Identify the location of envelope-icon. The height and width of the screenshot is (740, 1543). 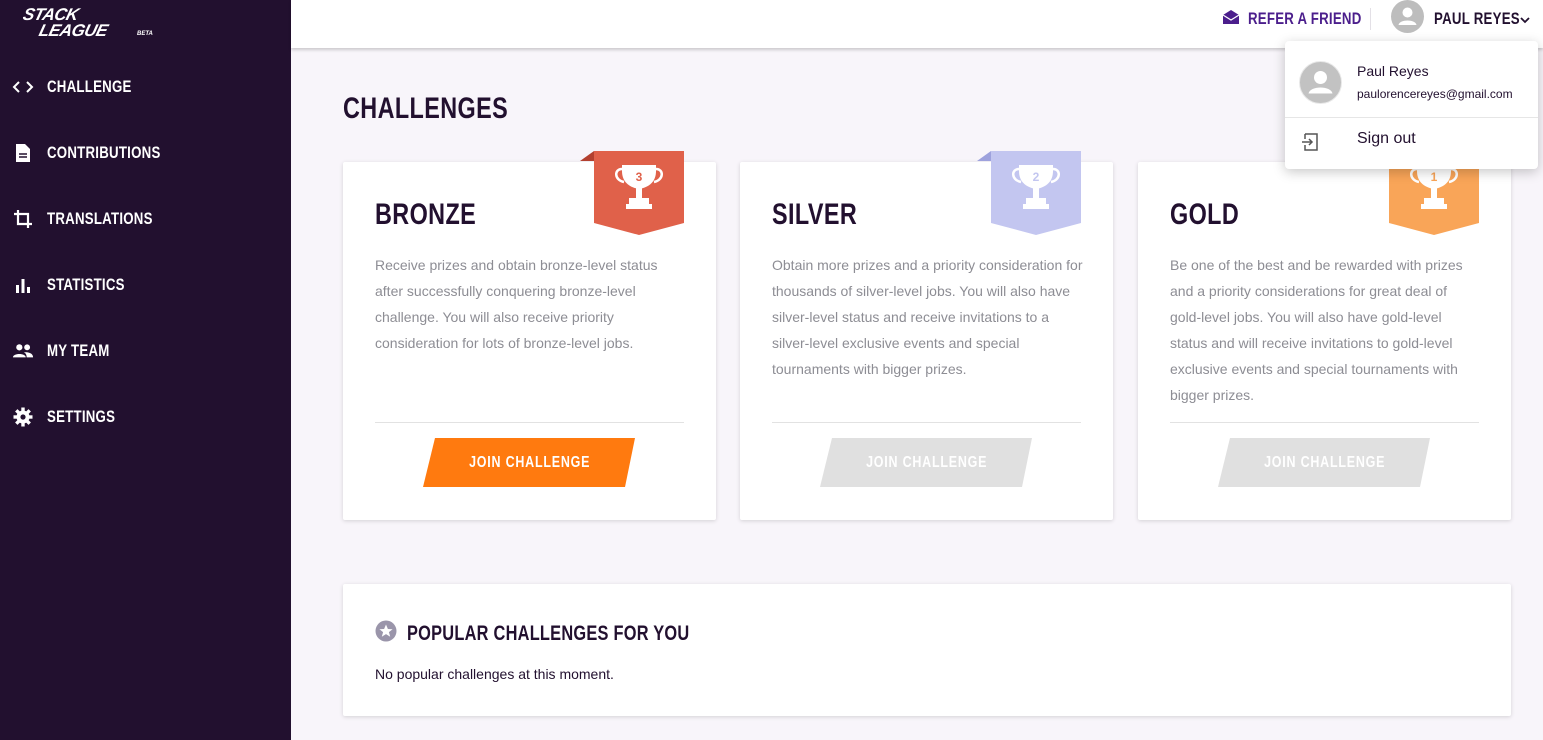
(1231, 19).